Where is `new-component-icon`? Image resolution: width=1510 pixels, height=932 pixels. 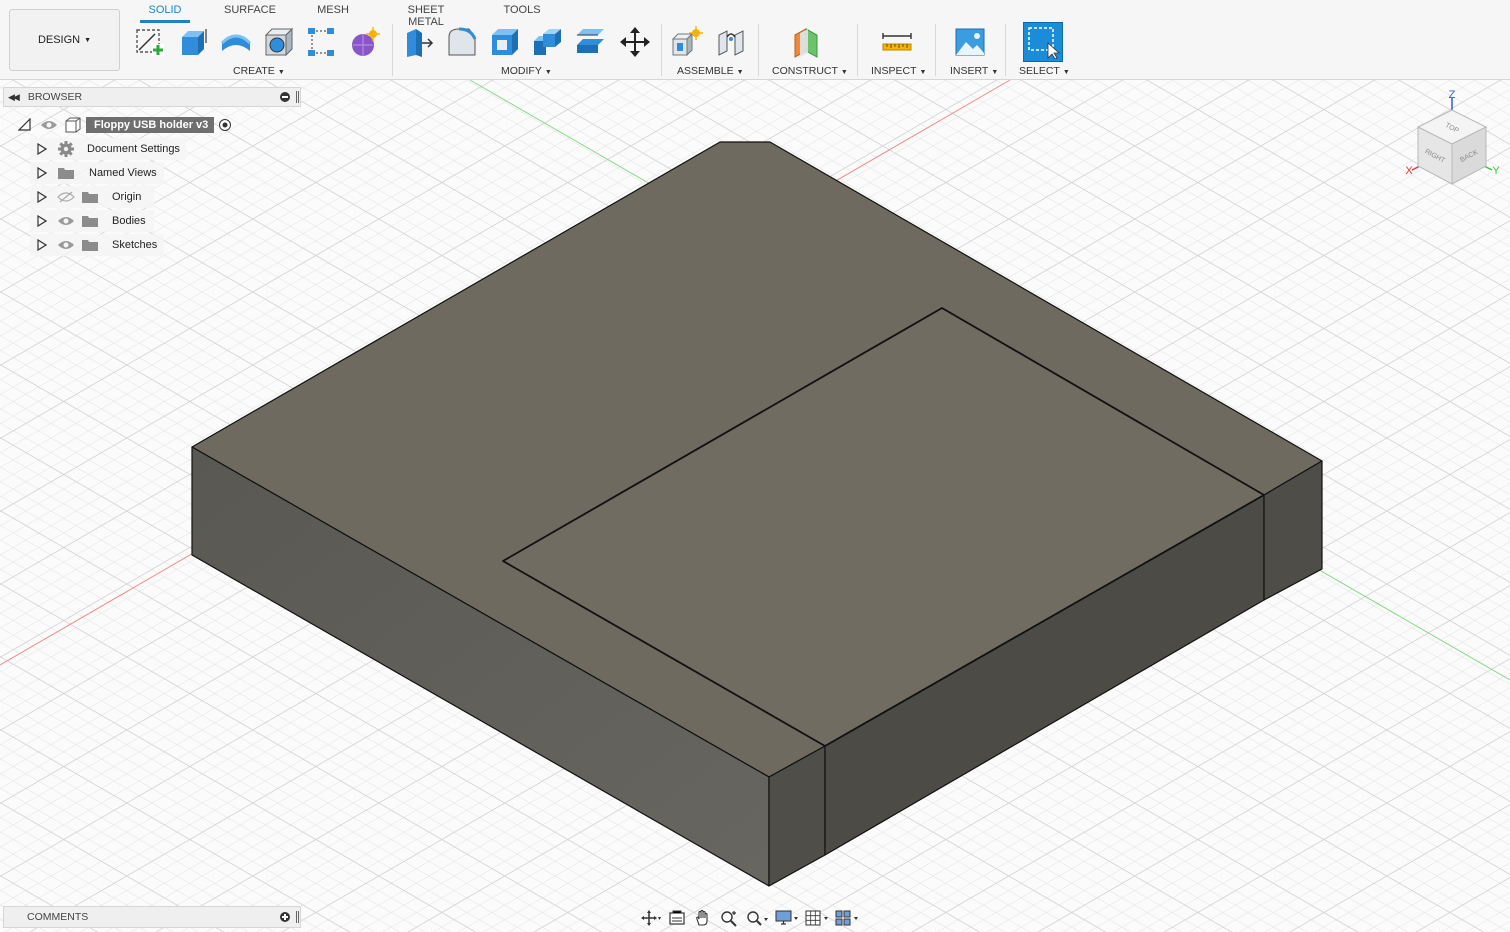 new-component-icon is located at coordinates (687, 41).